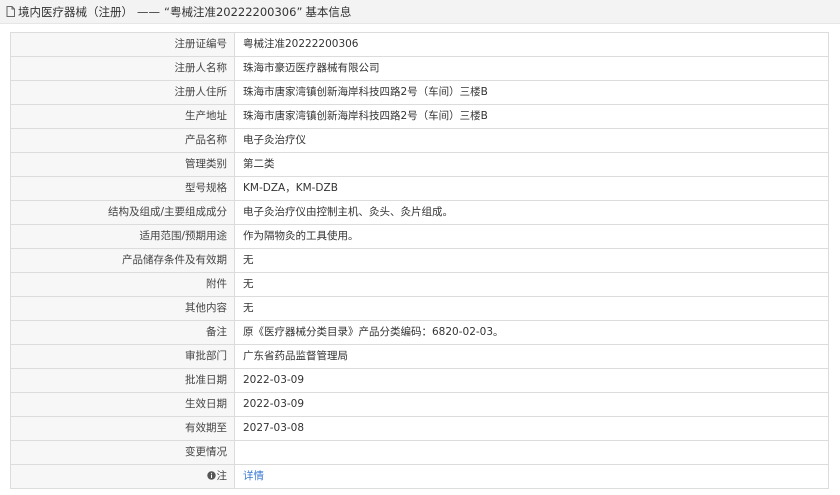  I want to click on row-label: 批准日期, so click(122, 380).